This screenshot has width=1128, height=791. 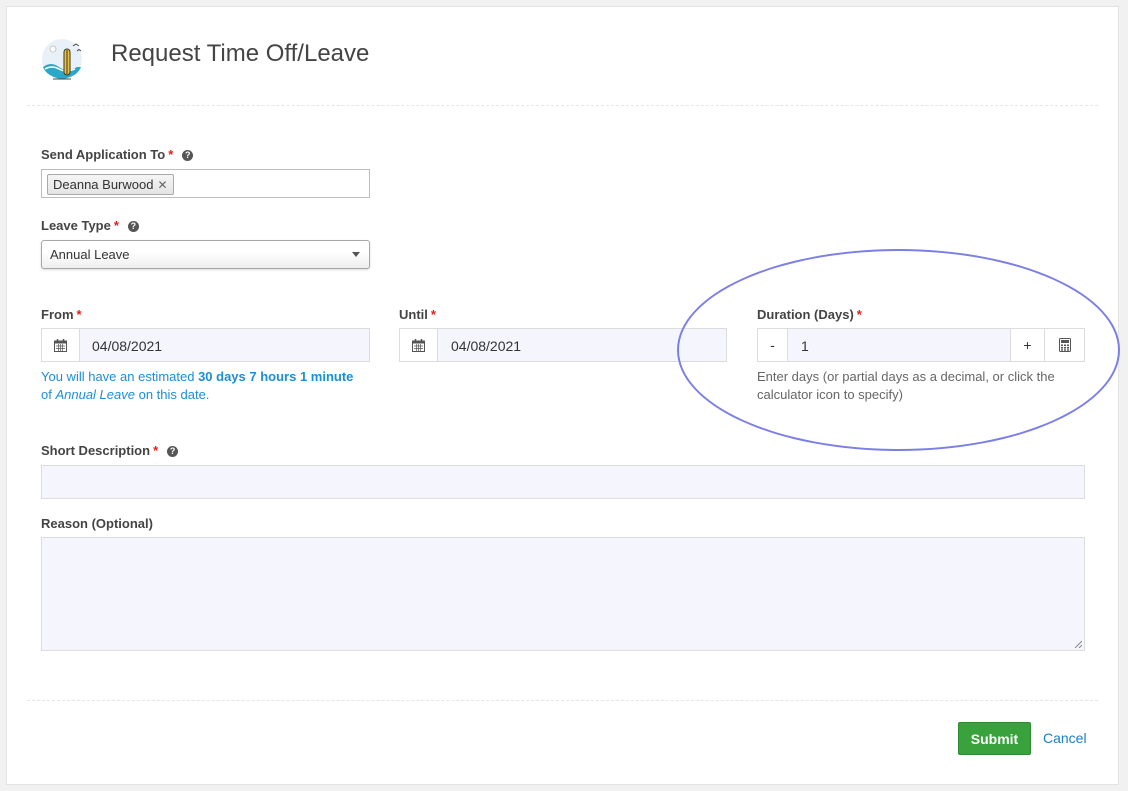 What do you see at coordinates (97, 523) in the screenshot?
I see `reason-label: Reason (Optional)` at bounding box center [97, 523].